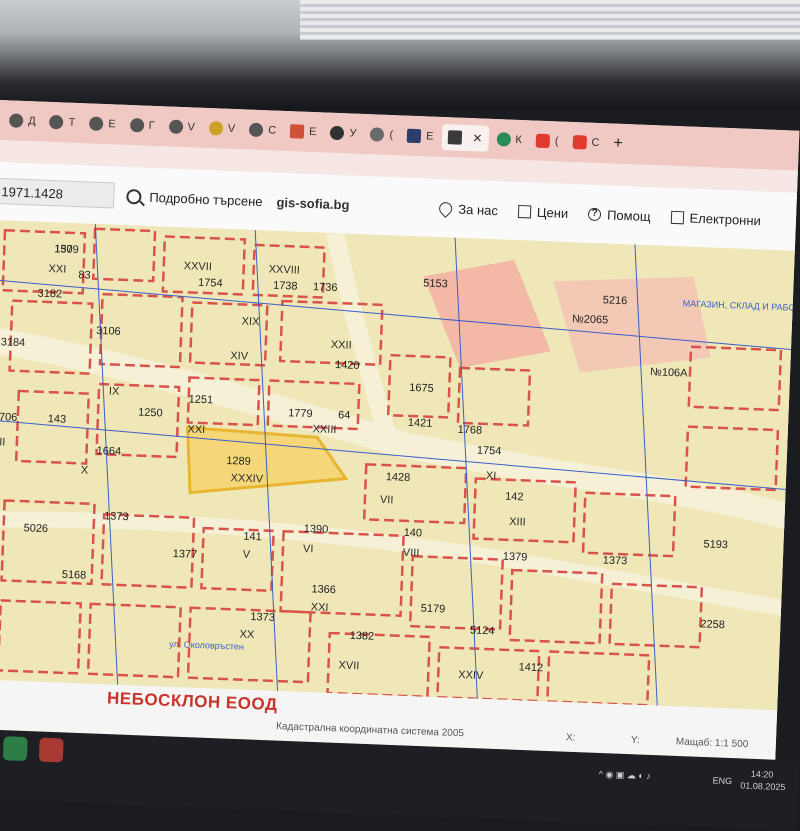 The width and height of the screenshot is (800, 831). Describe the element at coordinates (198, 266) in the screenshot. I see `parcel-label: XXVII` at that location.